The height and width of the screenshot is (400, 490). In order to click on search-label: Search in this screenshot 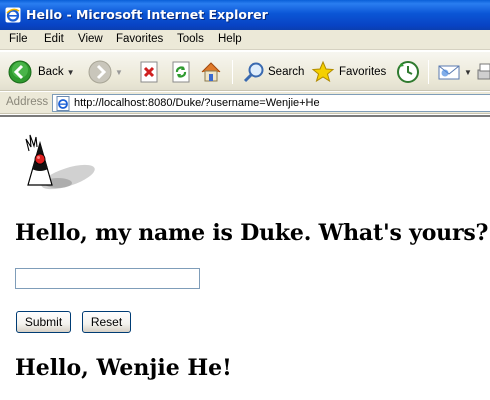, I will do `click(286, 72)`.